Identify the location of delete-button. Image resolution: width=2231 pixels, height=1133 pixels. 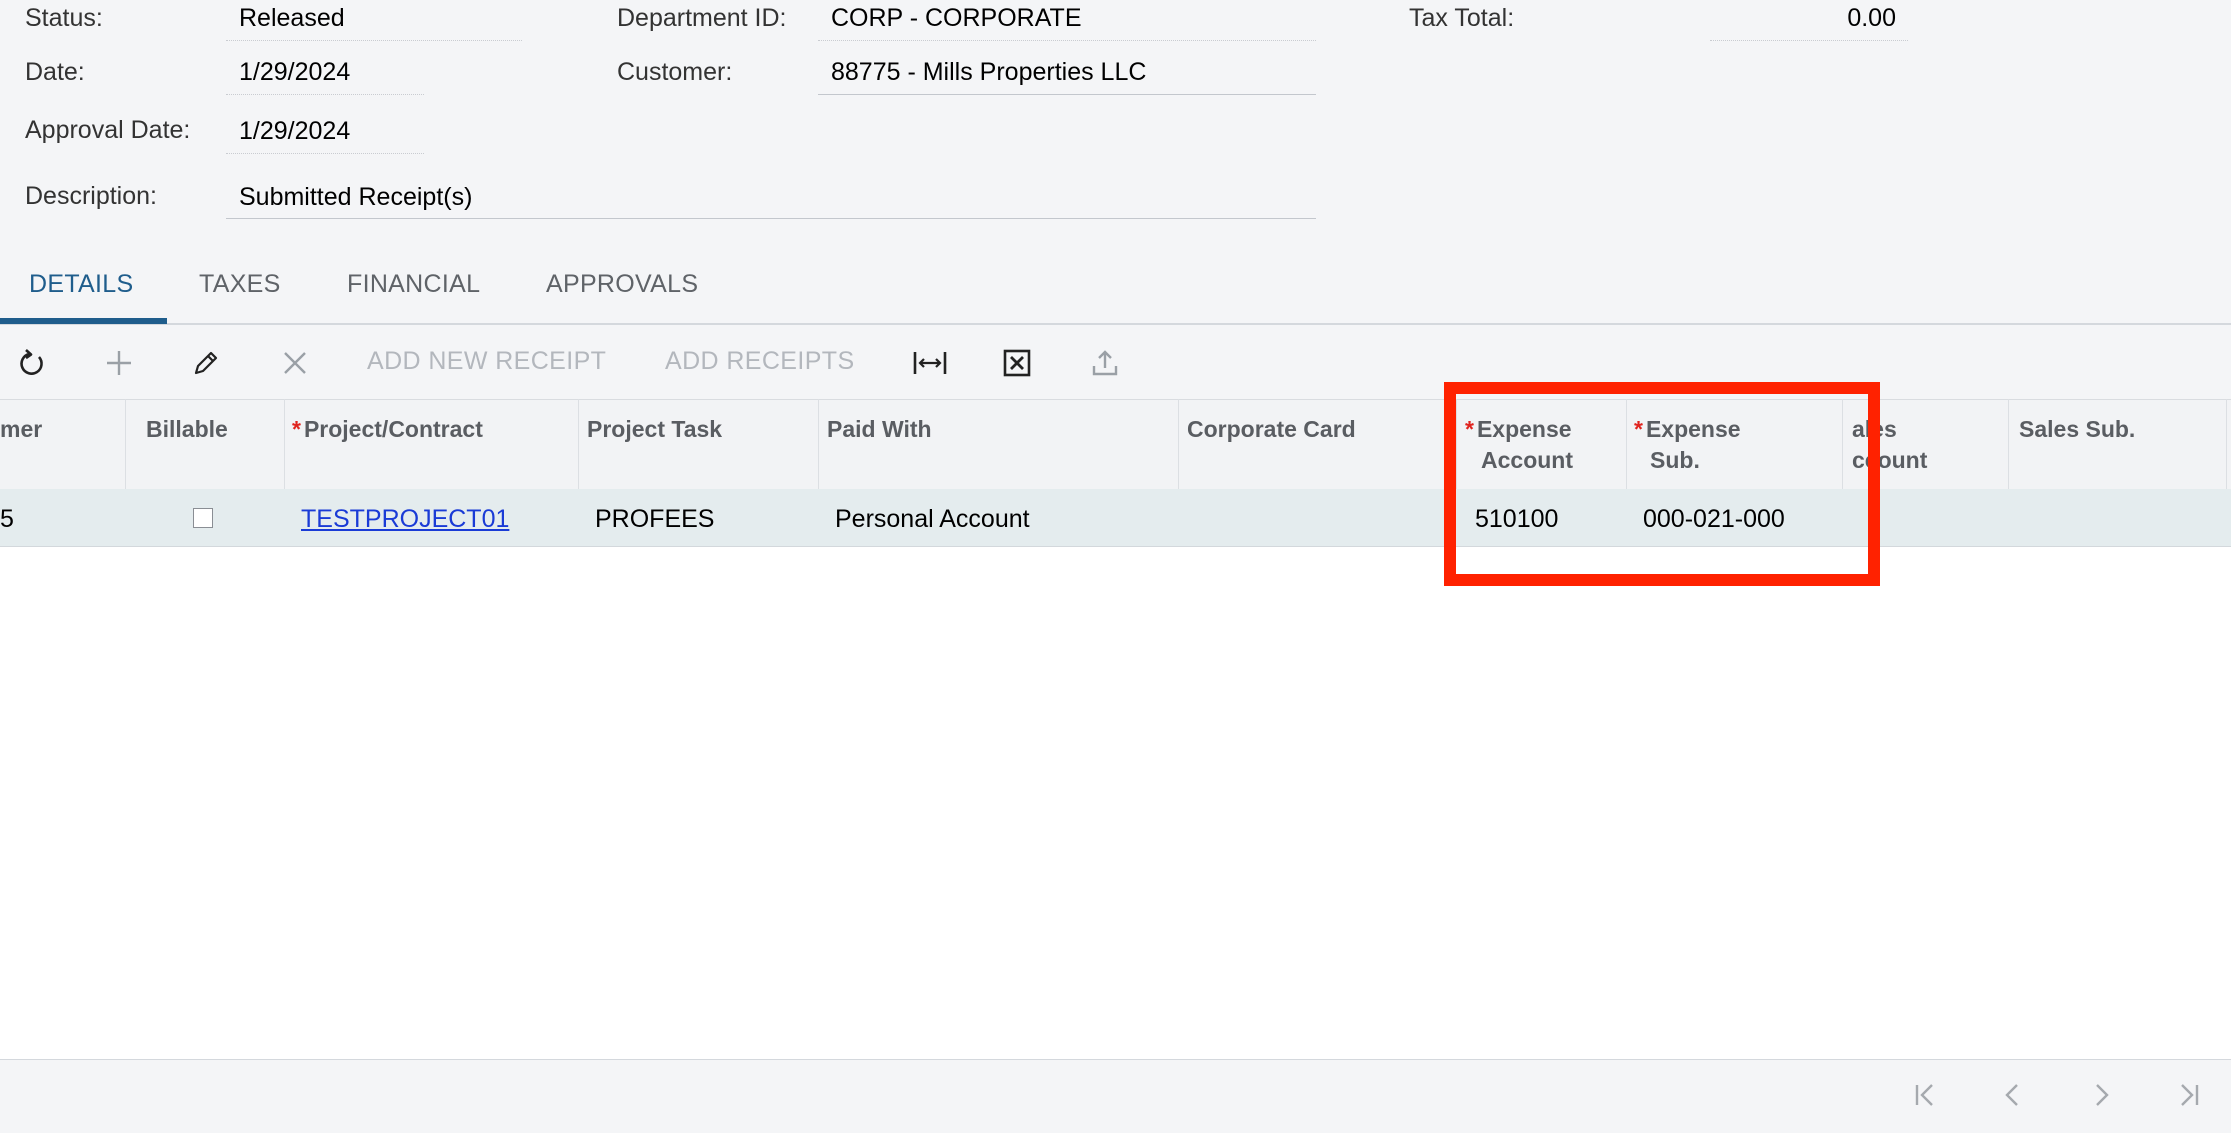
(295, 365).